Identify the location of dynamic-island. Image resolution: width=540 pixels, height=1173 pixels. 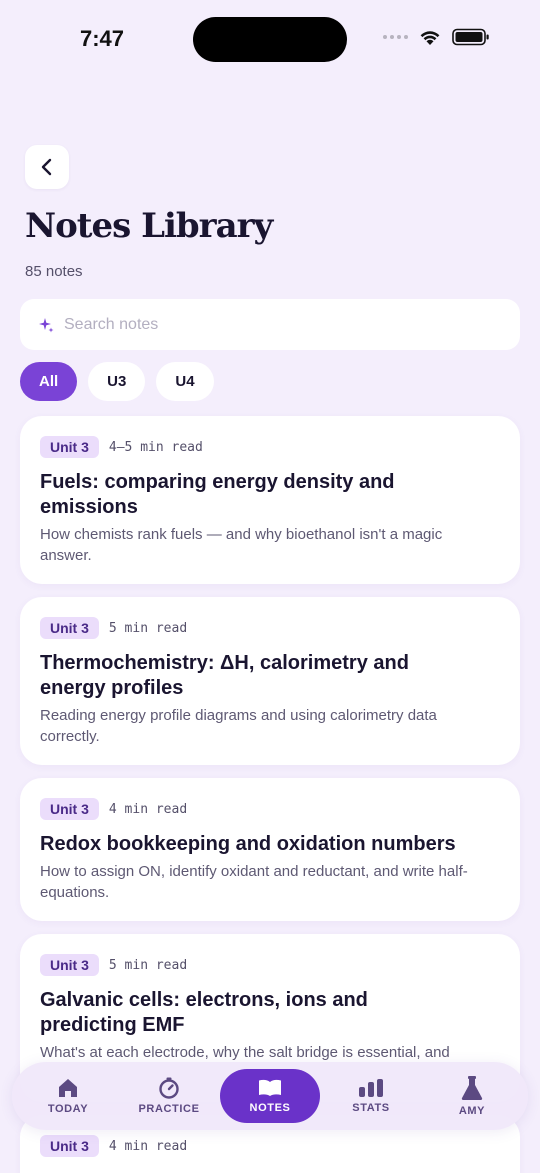
(270, 39).